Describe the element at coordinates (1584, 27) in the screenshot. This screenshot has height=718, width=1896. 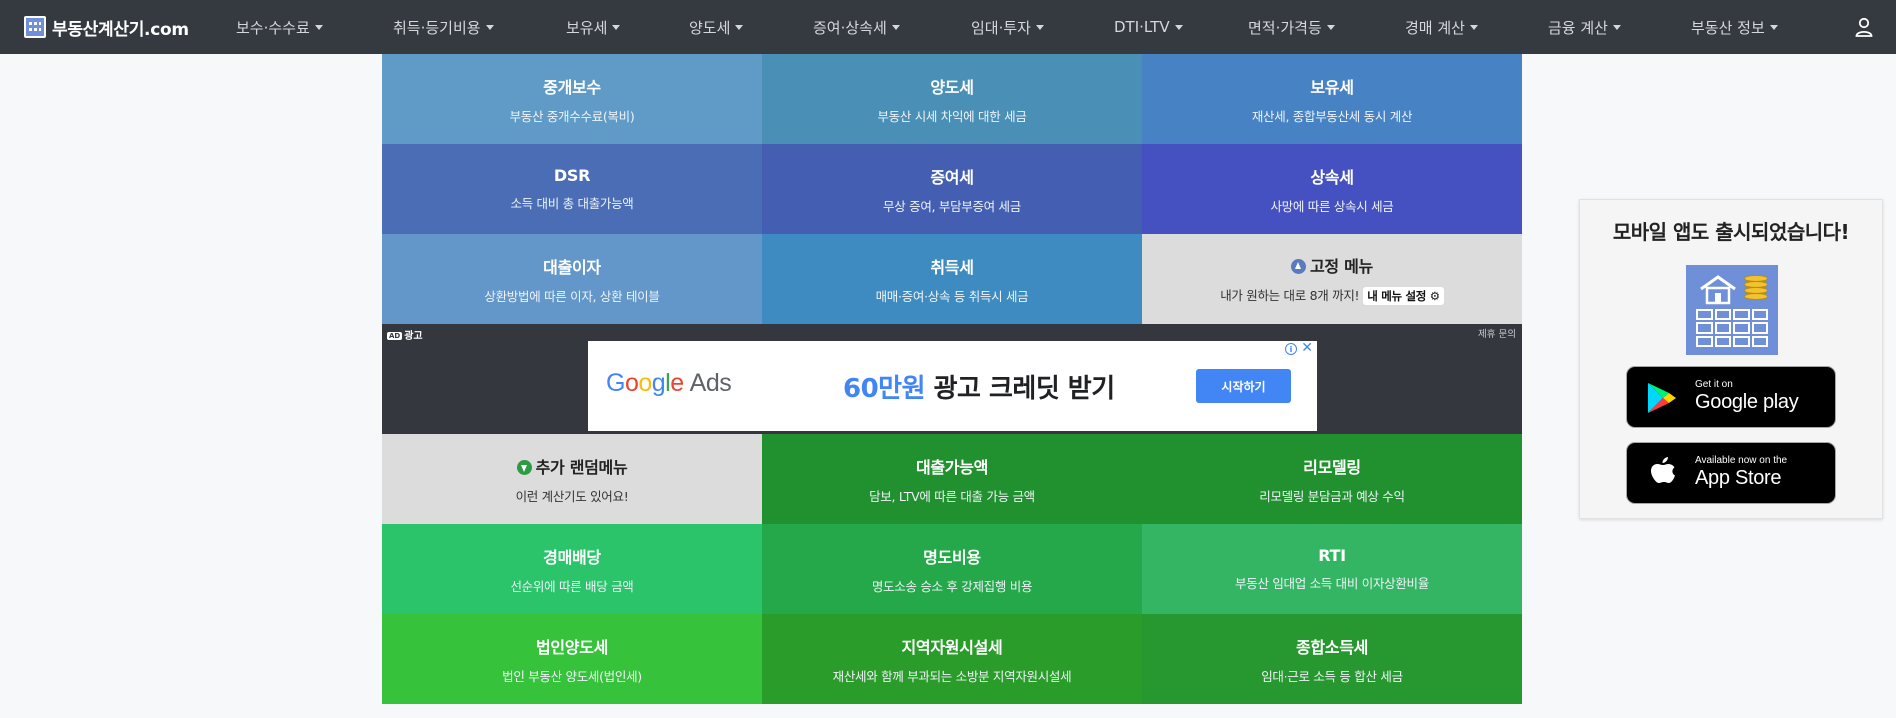
I see `nav-item-finance: 금융 계산` at that location.